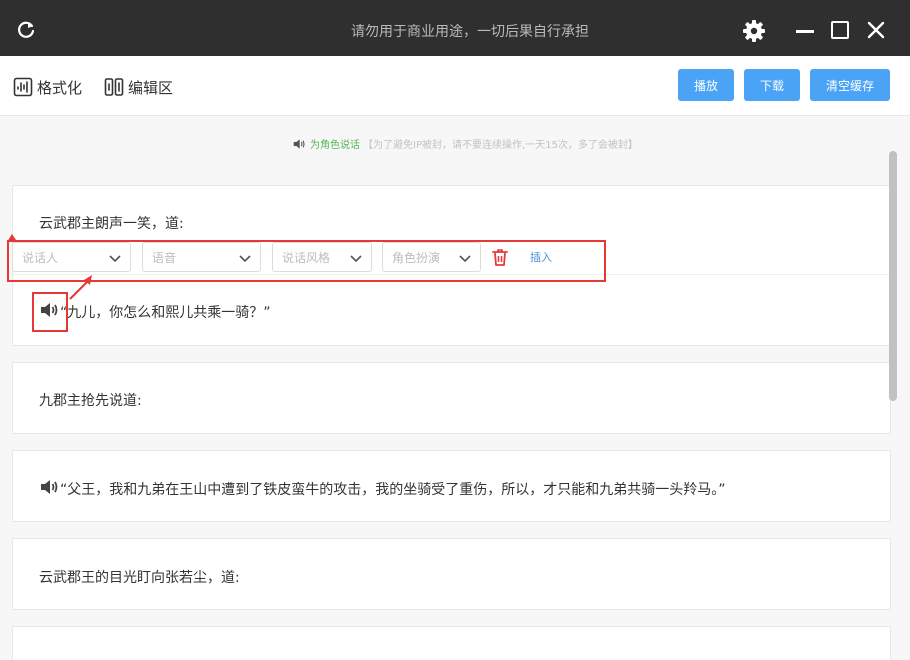  Describe the element at coordinates (335, 143) in the screenshot. I see `notice-highlight: 为角色说话` at that location.